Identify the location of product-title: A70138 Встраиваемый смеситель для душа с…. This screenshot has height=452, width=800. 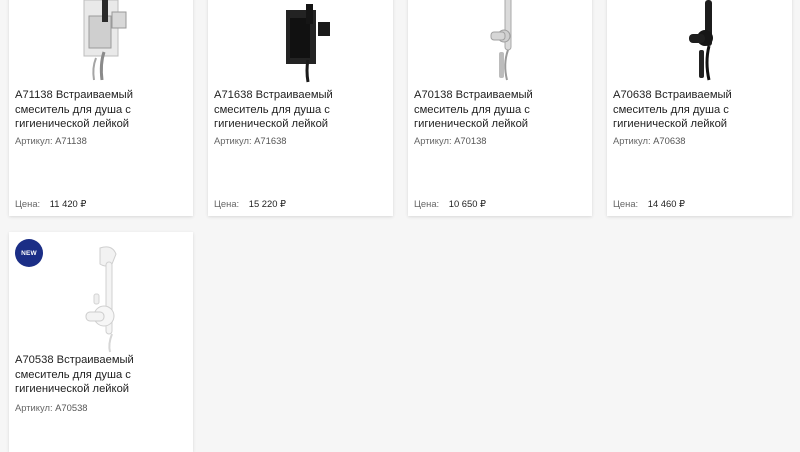
(500, 110).